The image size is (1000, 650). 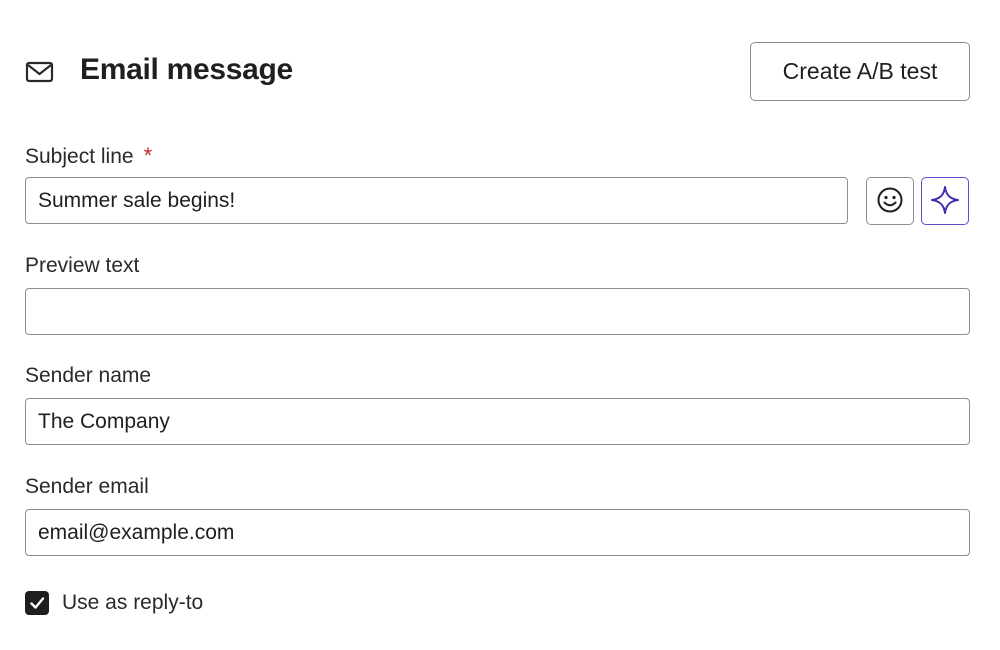 What do you see at coordinates (497, 72) in the screenshot?
I see `panel-header: Email message Create A/B test` at bounding box center [497, 72].